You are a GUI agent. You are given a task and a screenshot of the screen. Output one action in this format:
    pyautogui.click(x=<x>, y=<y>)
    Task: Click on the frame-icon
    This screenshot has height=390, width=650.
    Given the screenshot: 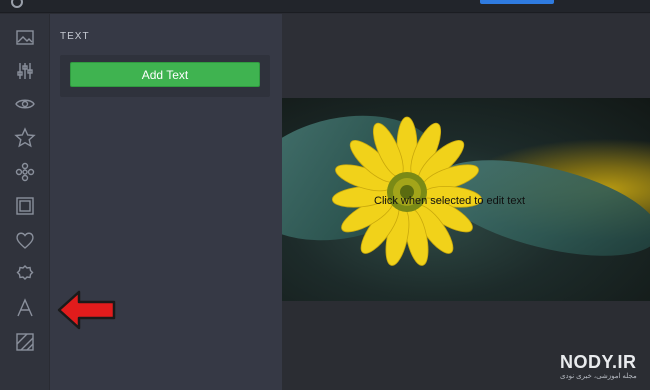 What is the action you would take?
    pyautogui.click(x=25, y=206)
    